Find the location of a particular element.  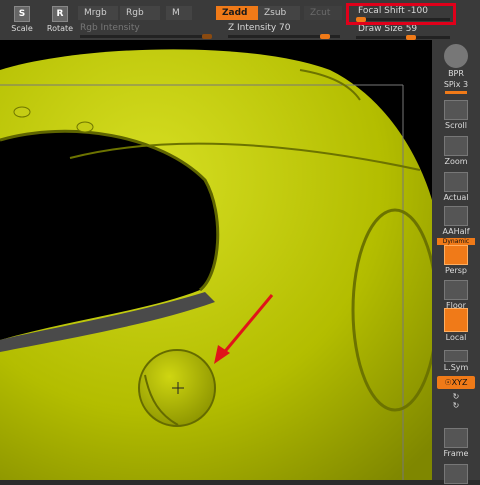

aahalf-button: AAHalf is located at coordinates (456, 221).